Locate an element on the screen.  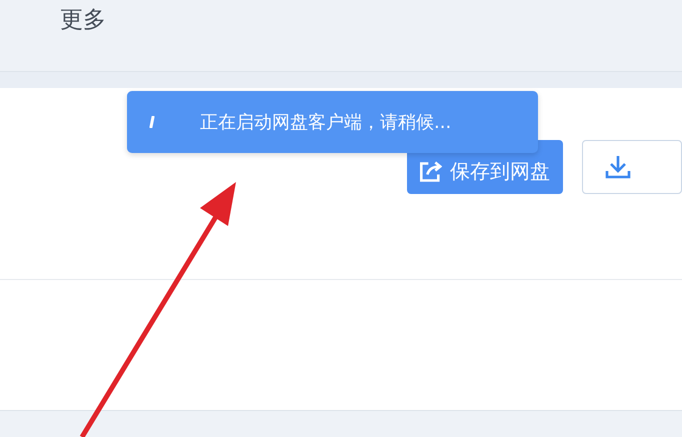
more-menu: 更多 is located at coordinates (83, 20).